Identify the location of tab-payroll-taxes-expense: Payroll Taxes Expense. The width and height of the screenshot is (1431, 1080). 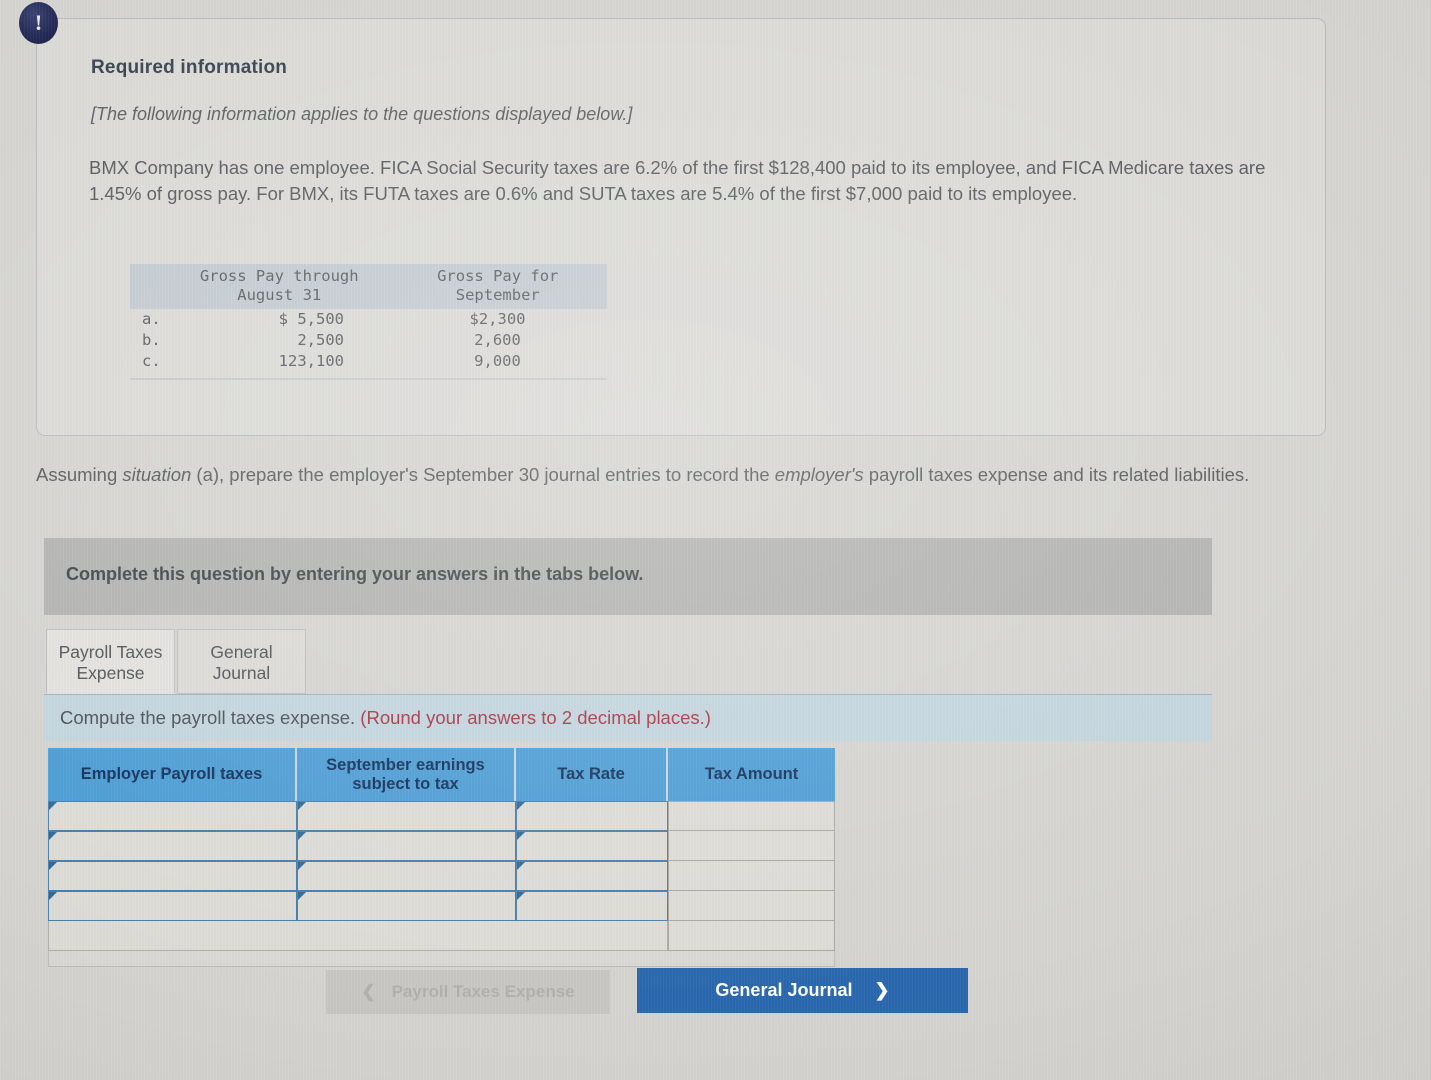
(110, 661).